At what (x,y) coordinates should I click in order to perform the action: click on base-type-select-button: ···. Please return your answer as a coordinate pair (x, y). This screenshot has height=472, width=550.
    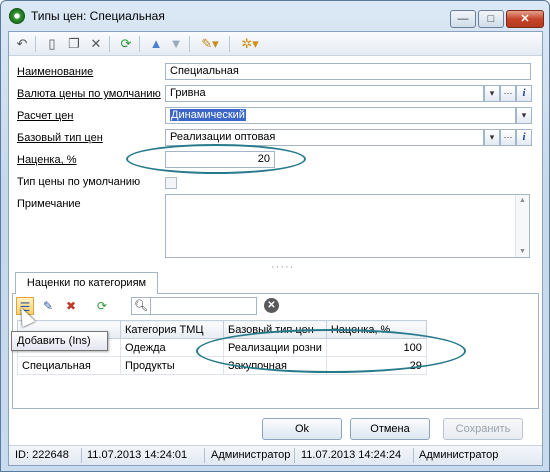
    Looking at the image, I should click on (508, 137).